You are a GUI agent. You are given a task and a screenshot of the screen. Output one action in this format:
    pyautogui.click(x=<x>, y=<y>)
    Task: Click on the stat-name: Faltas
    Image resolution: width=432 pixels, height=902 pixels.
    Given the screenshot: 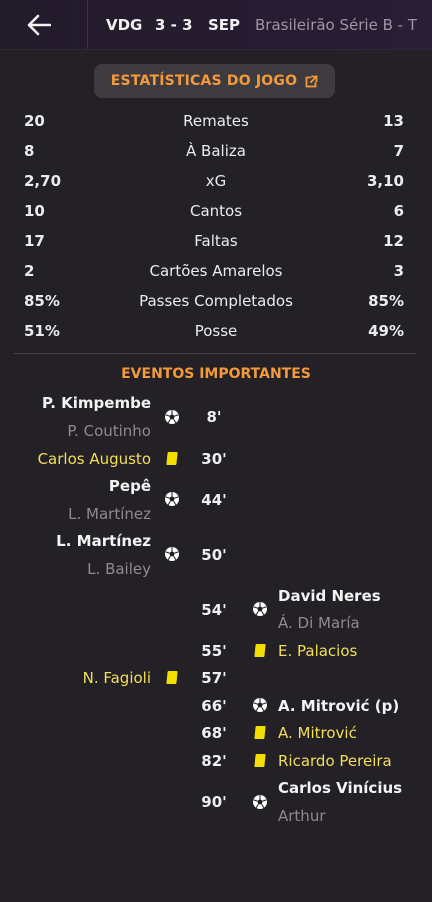 What is the action you would take?
    pyautogui.click(x=216, y=241)
    